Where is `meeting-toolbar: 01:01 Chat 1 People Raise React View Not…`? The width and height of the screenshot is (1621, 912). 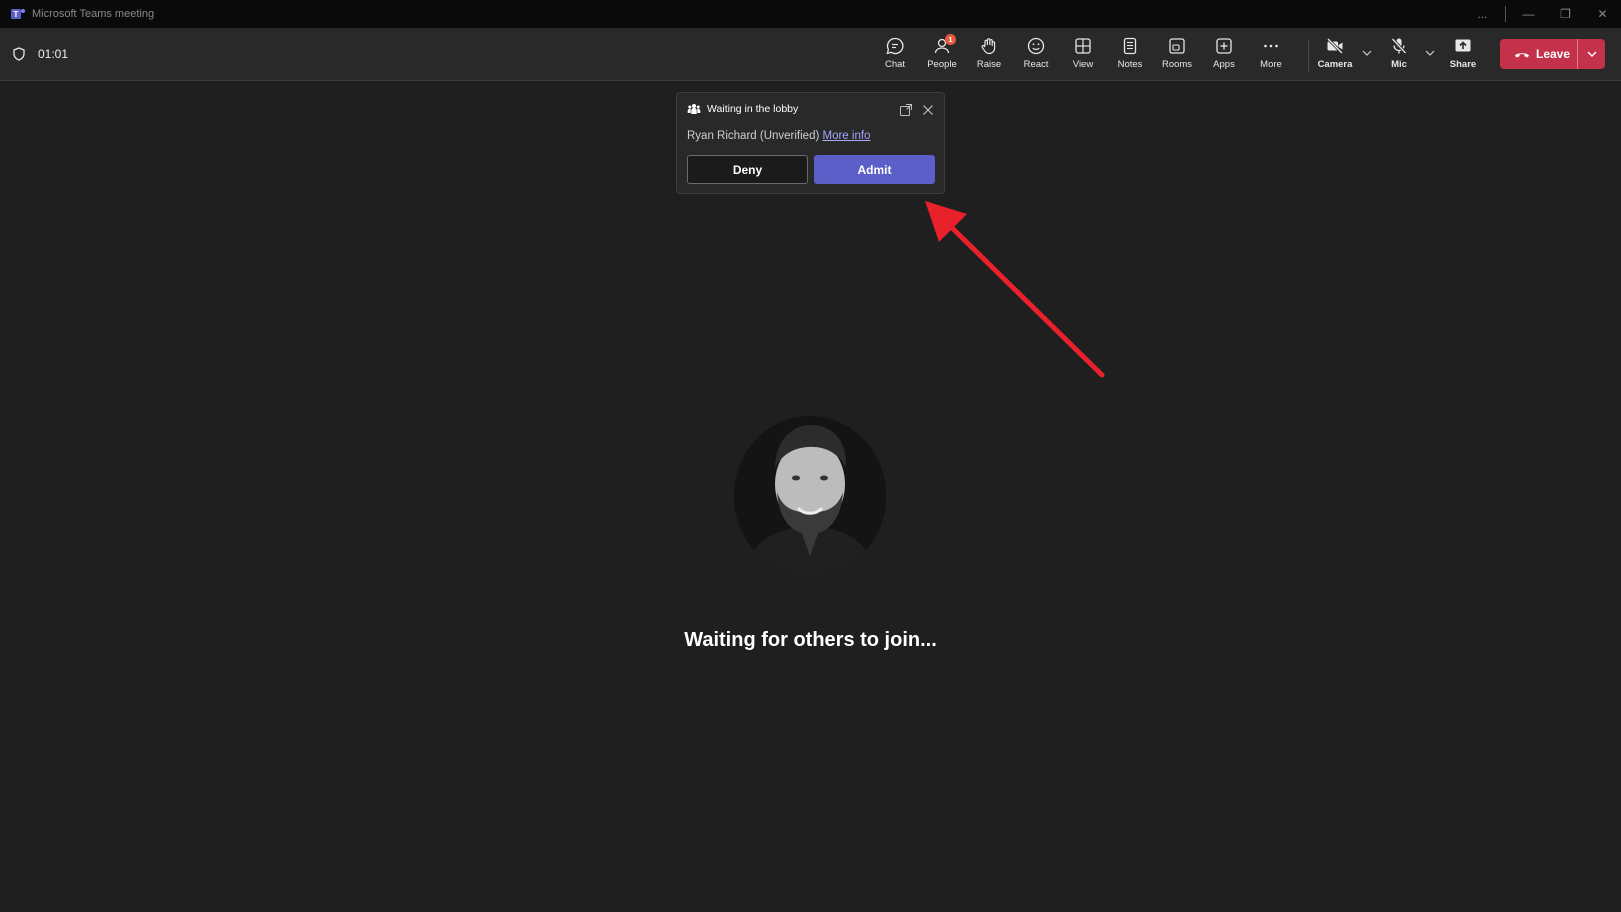
meeting-toolbar: 01:01 Chat 1 People Raise React View Not… is located at coordinates (810, 54).